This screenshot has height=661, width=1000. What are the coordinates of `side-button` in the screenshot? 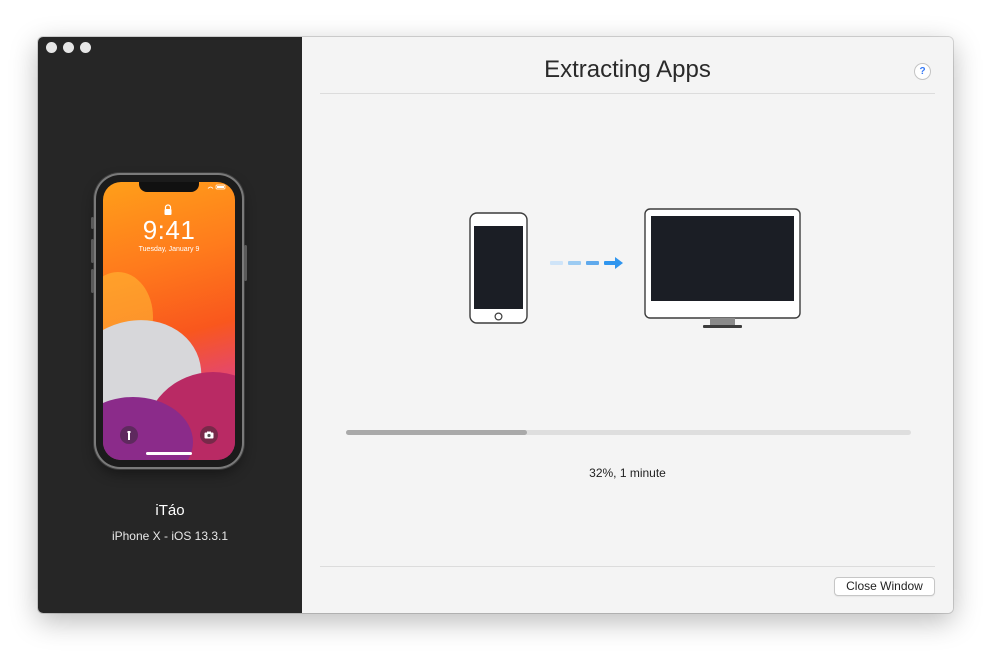 It's located at (245, 263).